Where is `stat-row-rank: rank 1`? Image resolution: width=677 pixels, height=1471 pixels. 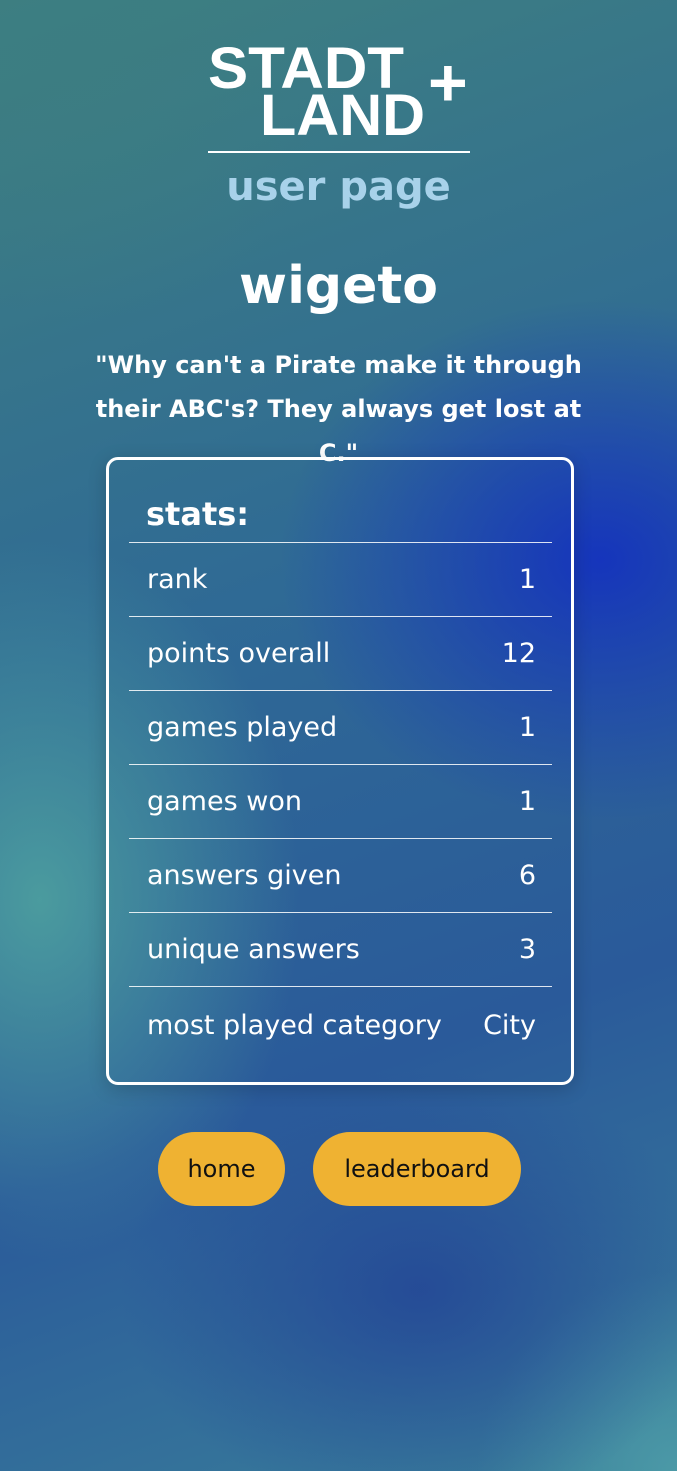
stat-row-rank: rank 1 is located at coordinates (340, 579).